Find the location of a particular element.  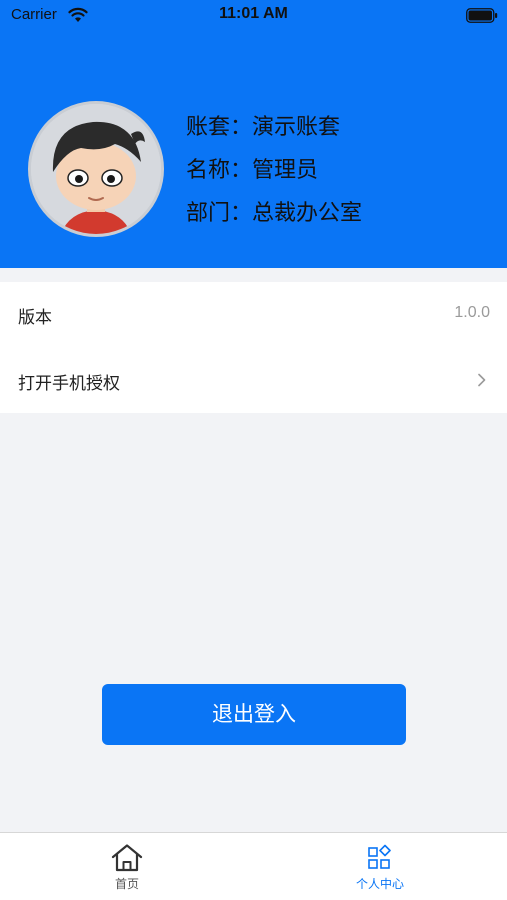

version-value: 1.0.0 is located at coordinates (472, 312).